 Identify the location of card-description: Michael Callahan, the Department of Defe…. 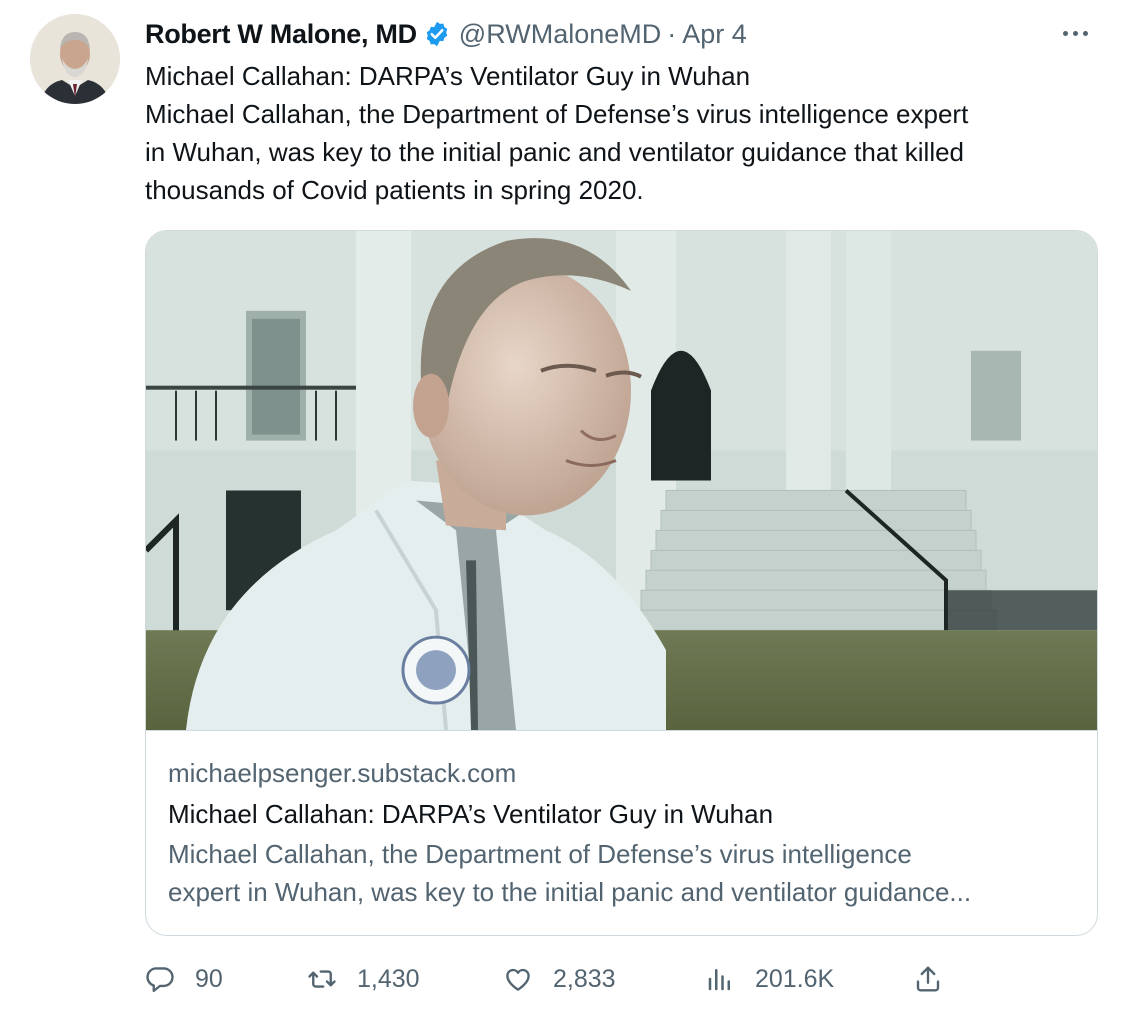
(623, 873).